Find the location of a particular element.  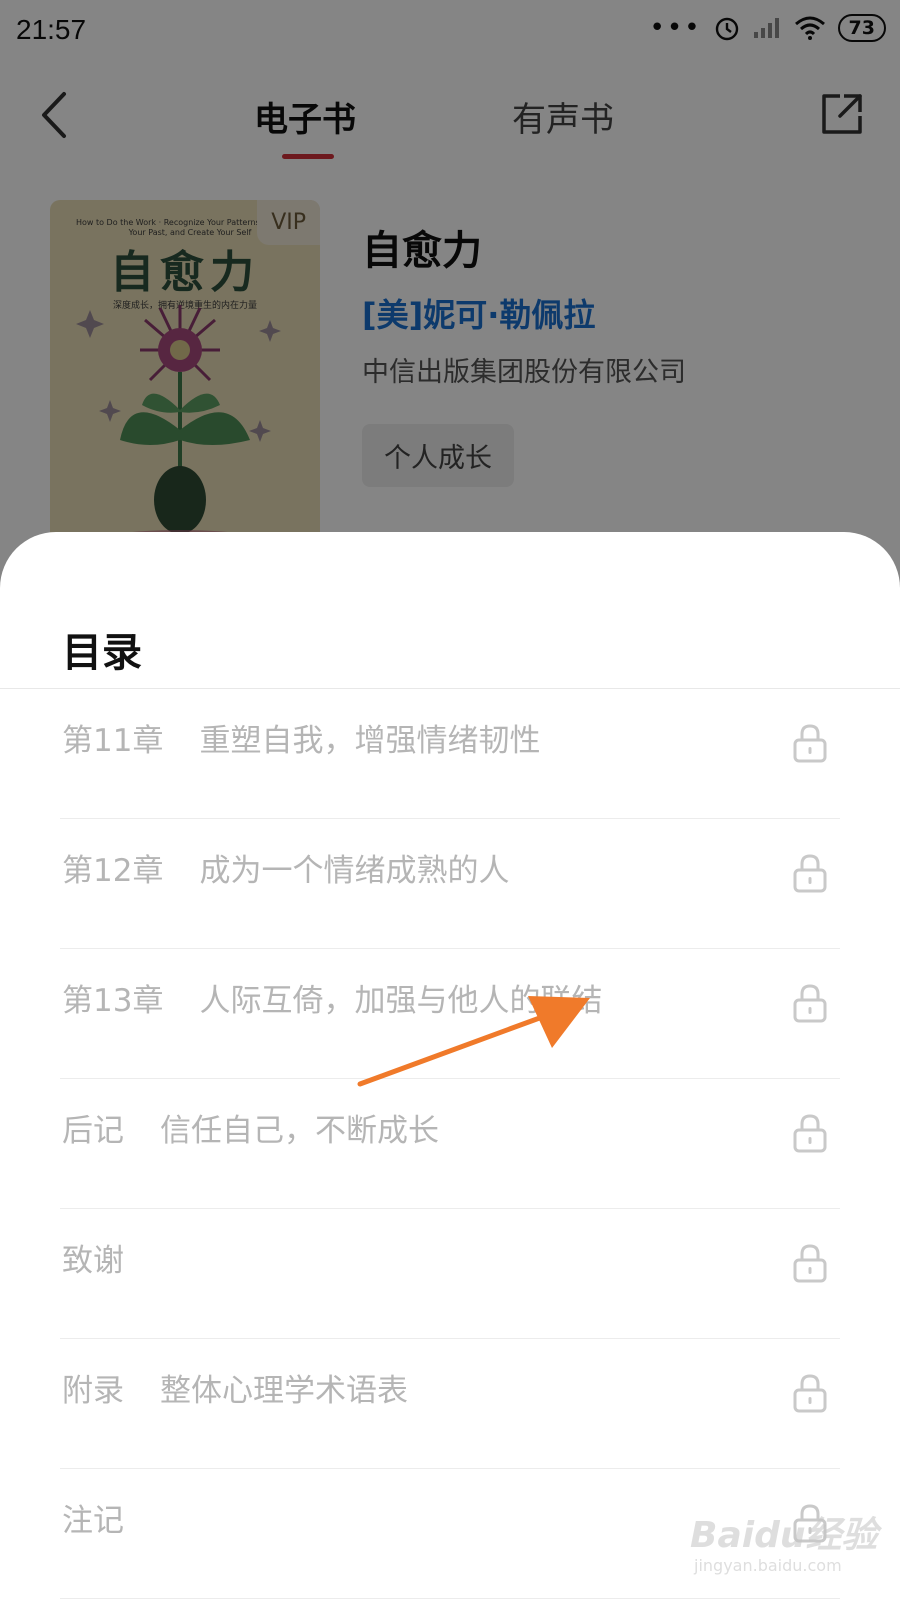

toc-chapter-name: 整体心理学术语表 is located at coordinates (284, 1391).